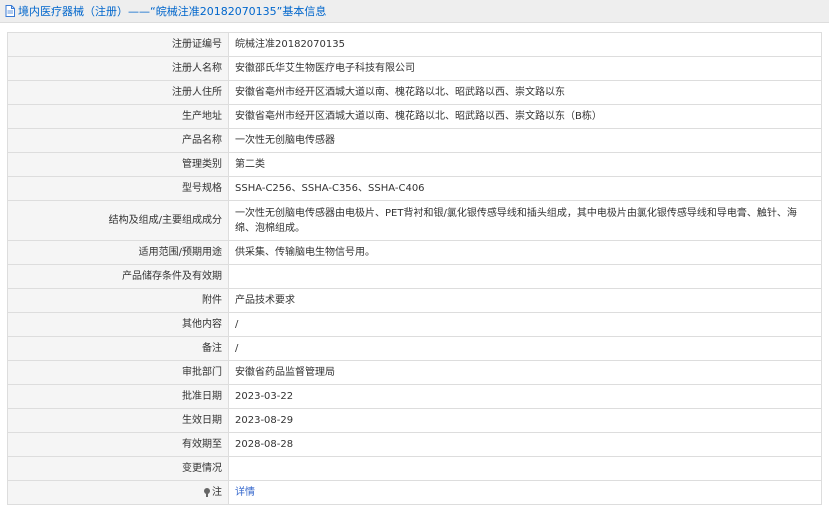  I want to click on table-row: 注册人住所 安徽省亳州市经开区酒城大道以南、槐花路以北、昭武路以西、崇文路以东, so click(414, 92).